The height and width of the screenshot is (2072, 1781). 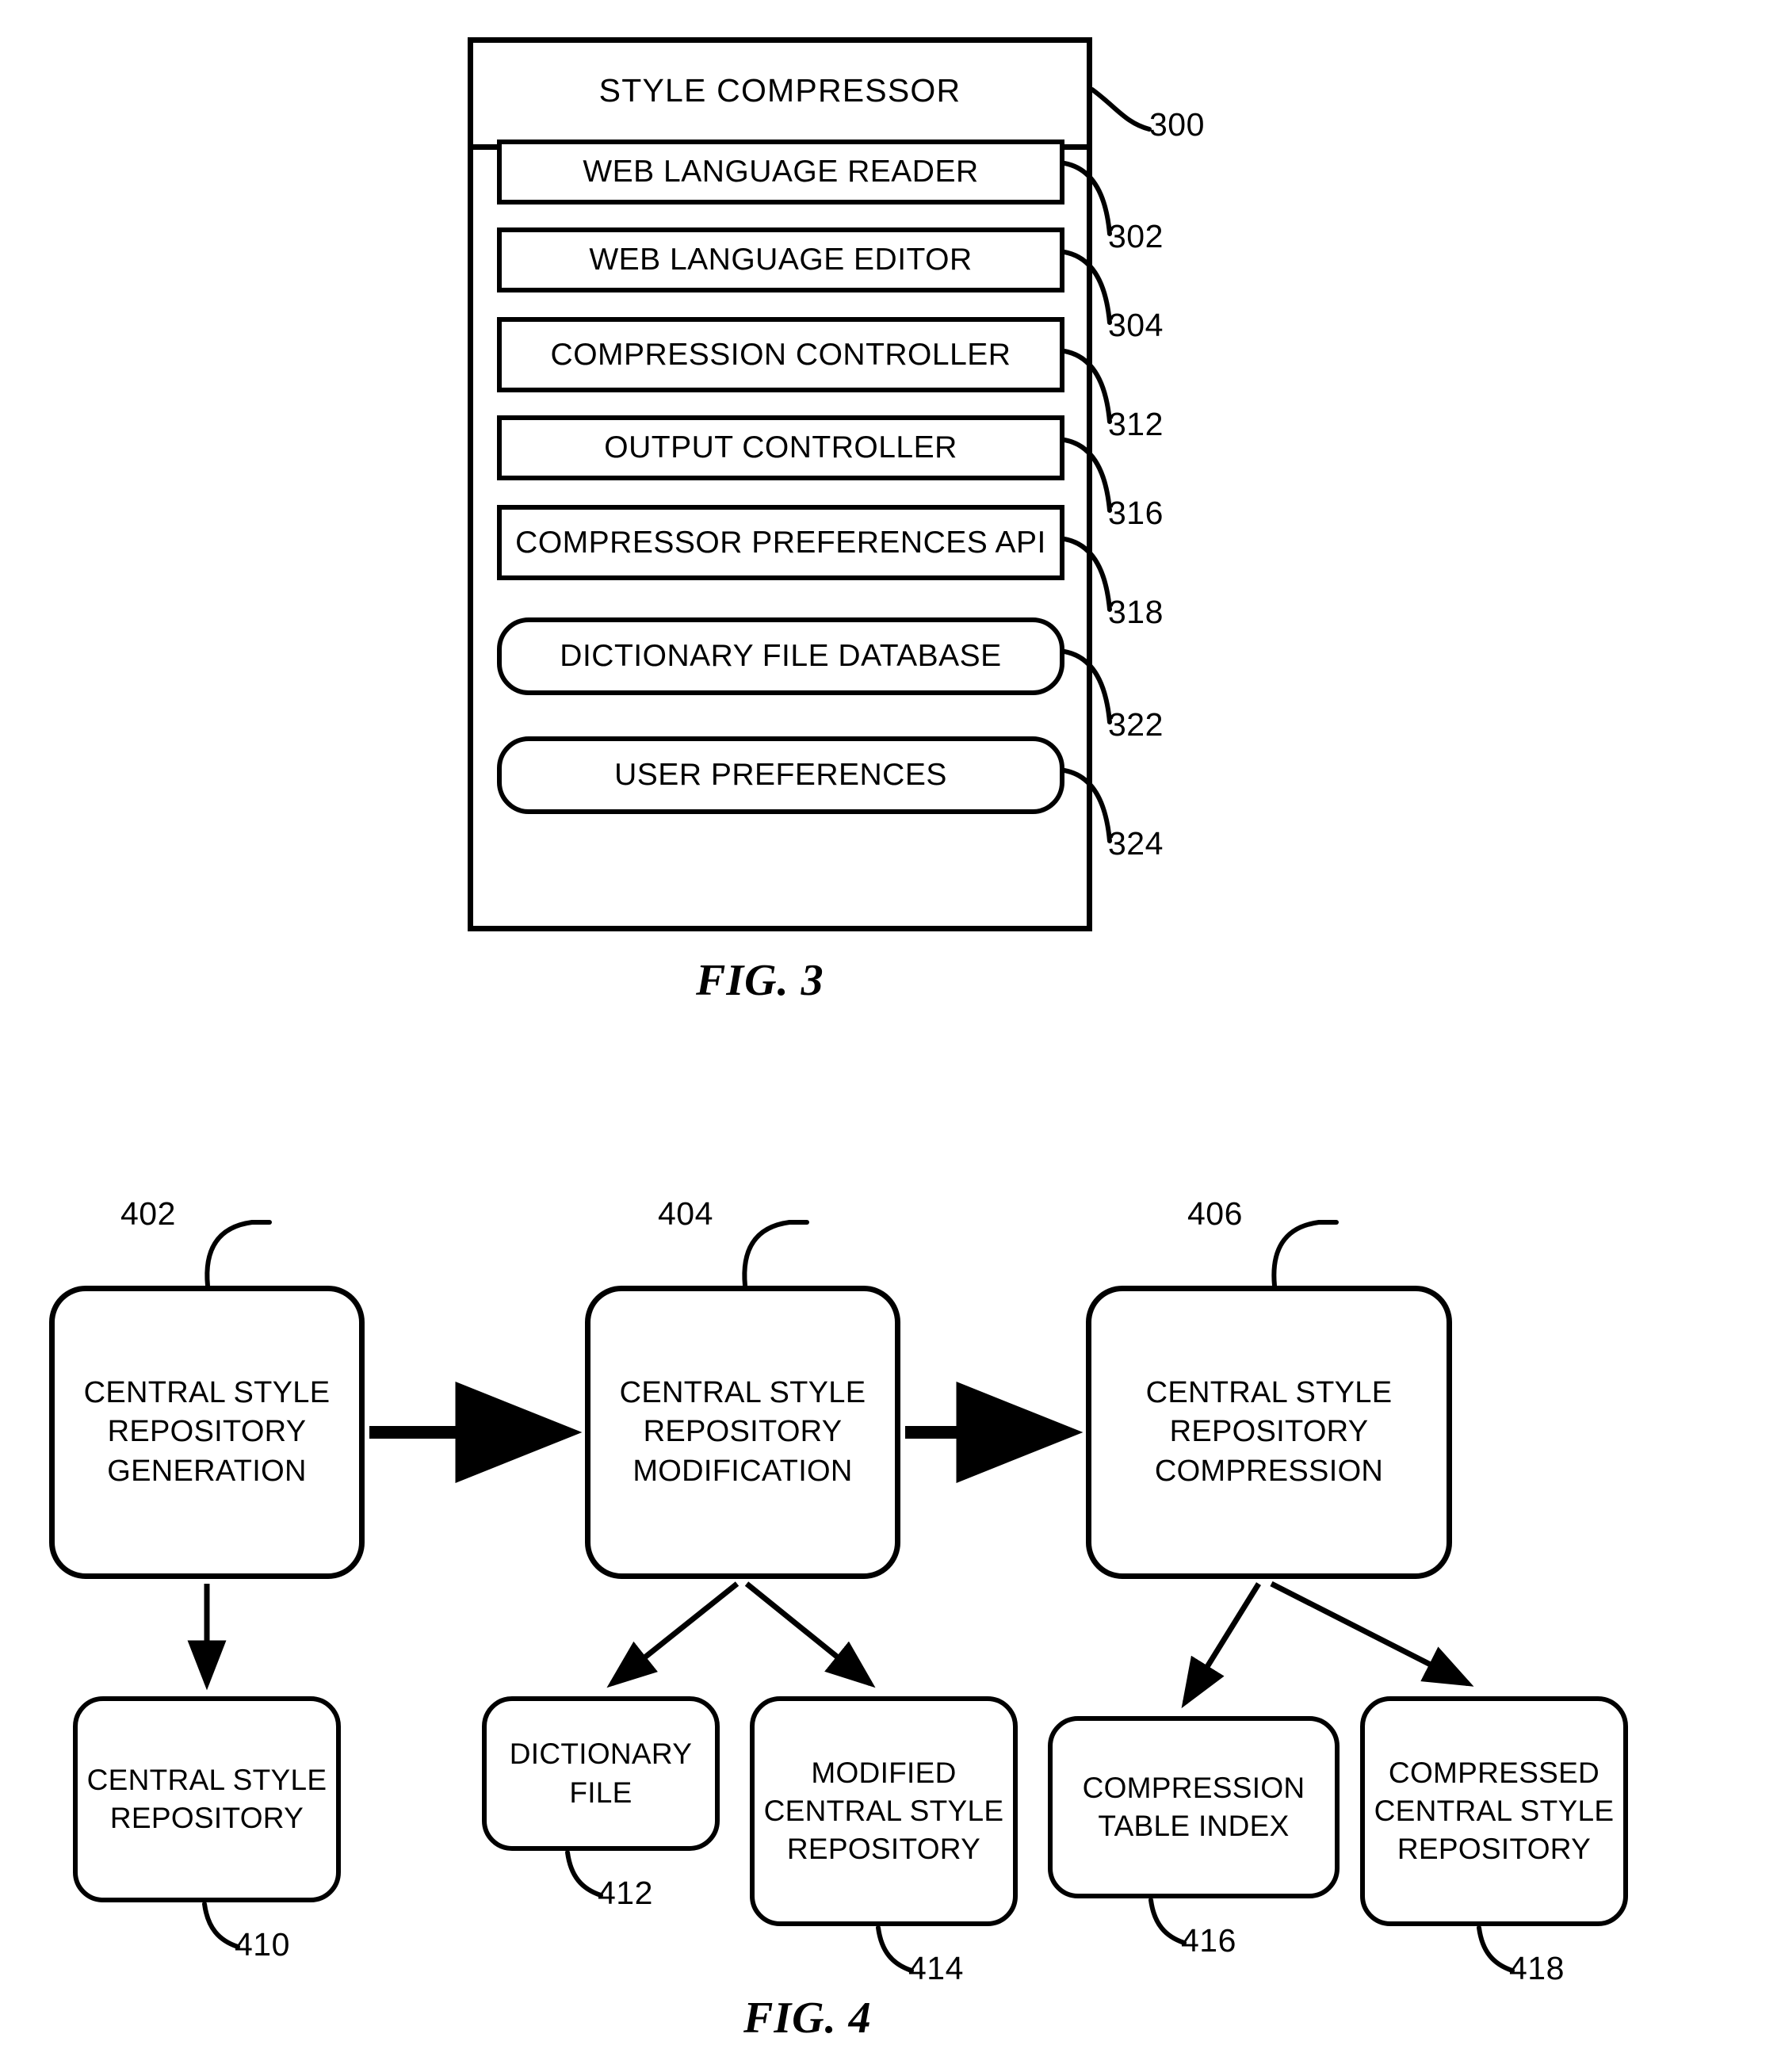 What do you see at coordinates (625, 1893) in the screenshot?
I see `reference-numeral-412: 412` at bounding box center [625, 1893].